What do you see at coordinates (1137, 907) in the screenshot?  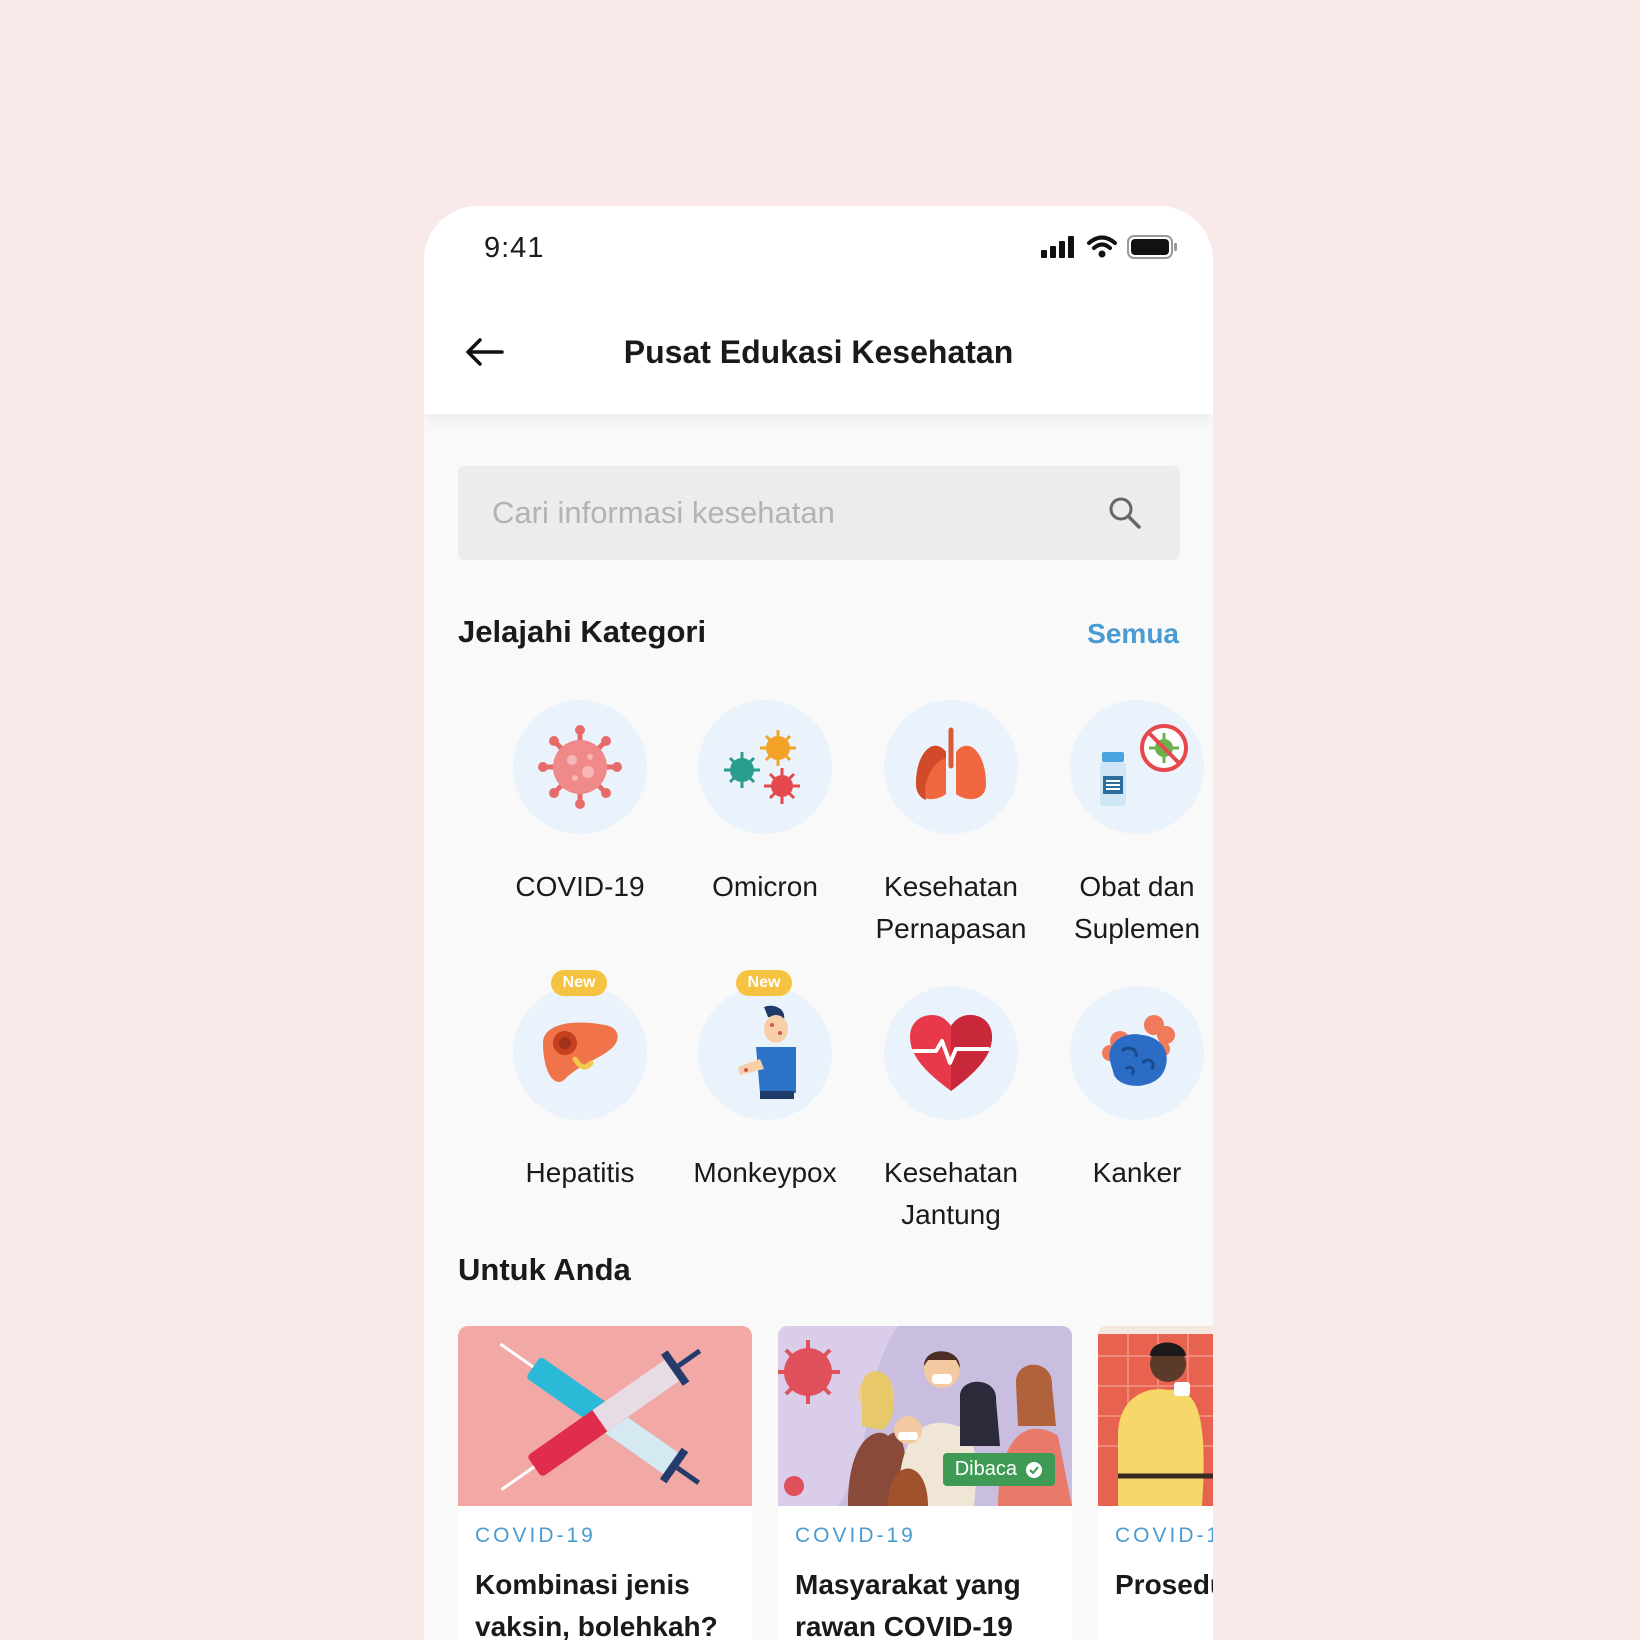 I see `category-label: Obat dan Suplemen` at bounding box center [1137, 907].